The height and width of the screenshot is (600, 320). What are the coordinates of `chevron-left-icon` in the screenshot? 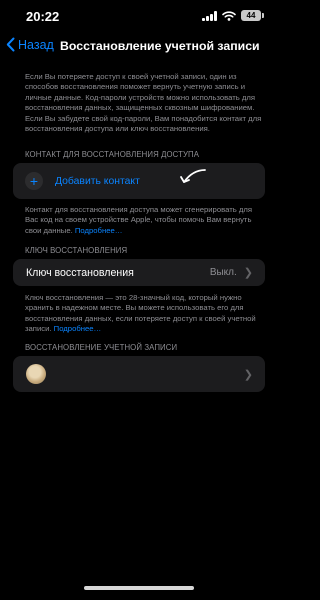 It's located at (10, 44).